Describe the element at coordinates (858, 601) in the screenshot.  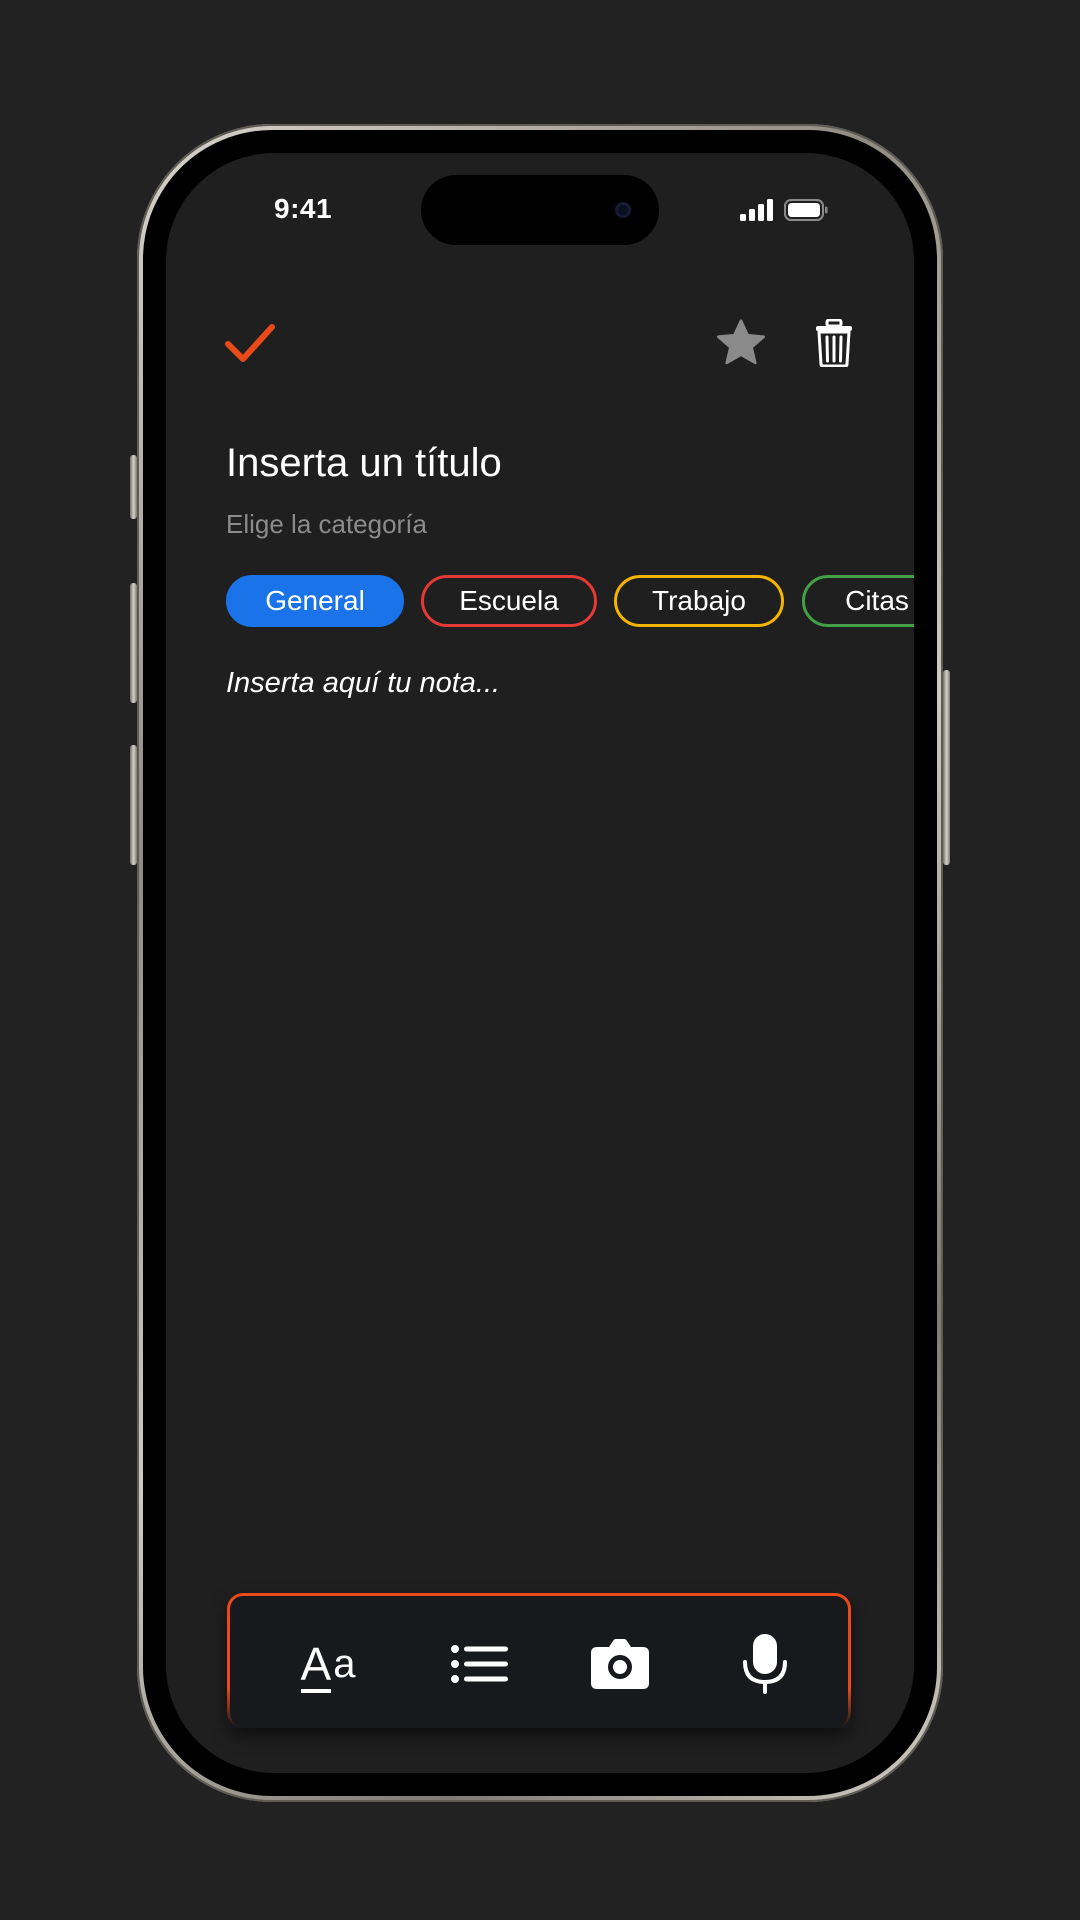
I see `chip-citas: Citas` at that location.